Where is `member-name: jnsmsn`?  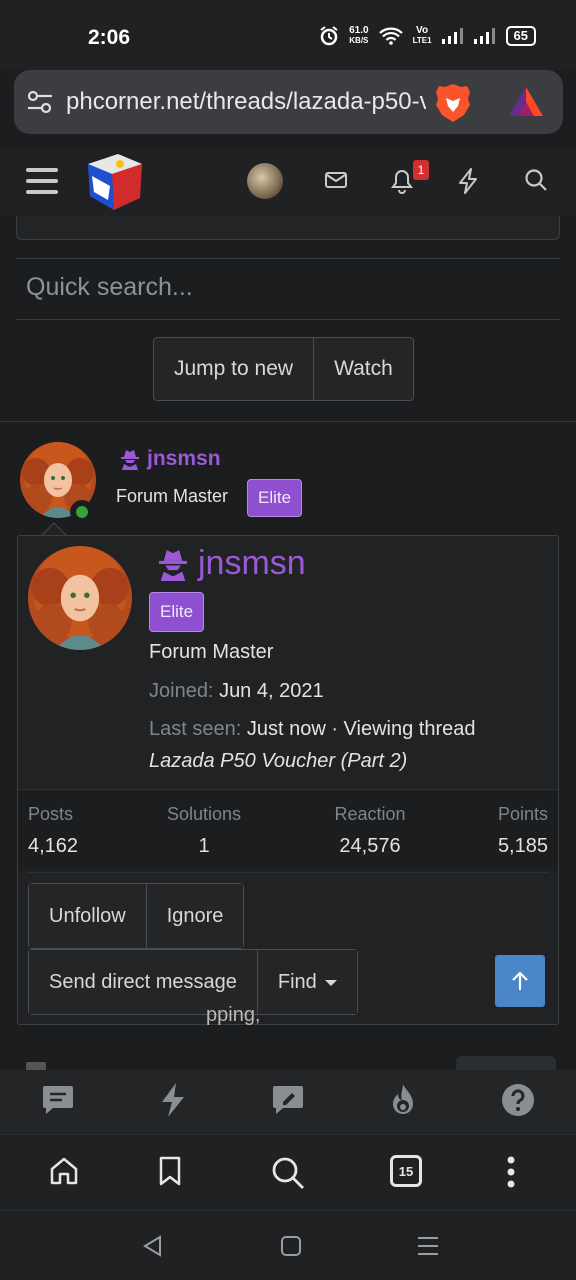 member-name: jnsmsn is located at coordinates (231, 563).